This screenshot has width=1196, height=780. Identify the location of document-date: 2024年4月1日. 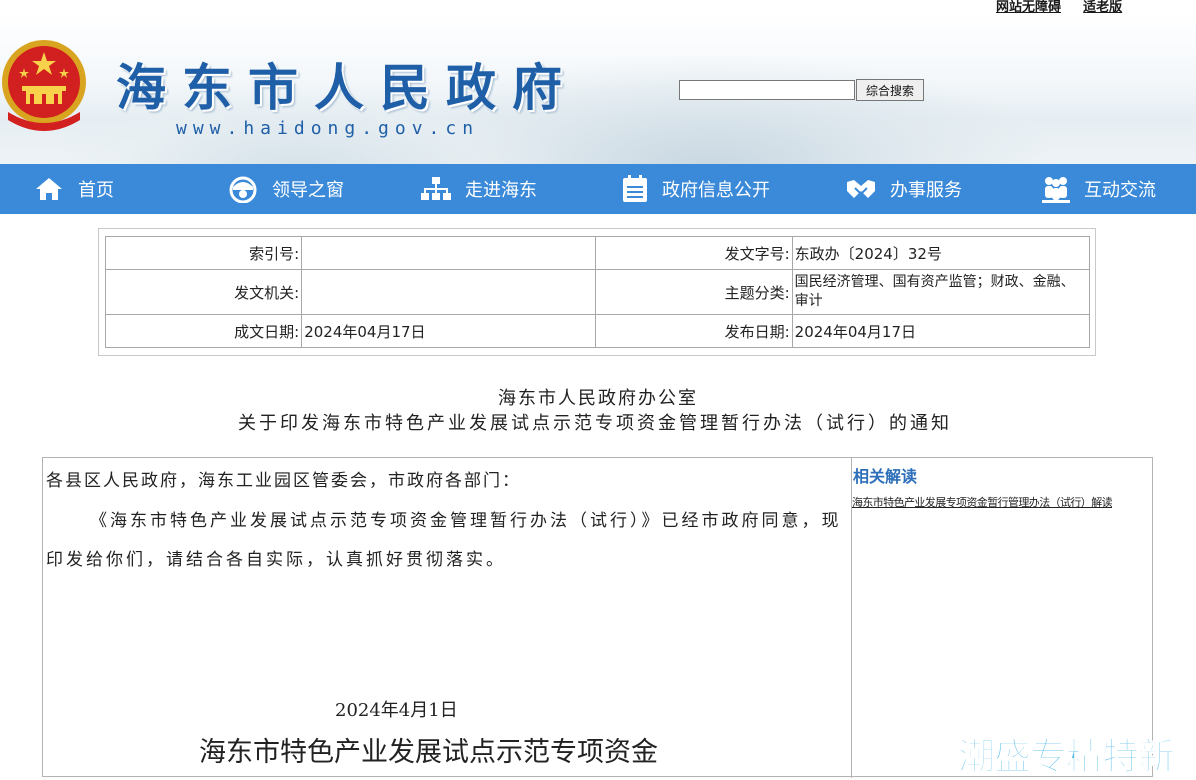
(396, 710).